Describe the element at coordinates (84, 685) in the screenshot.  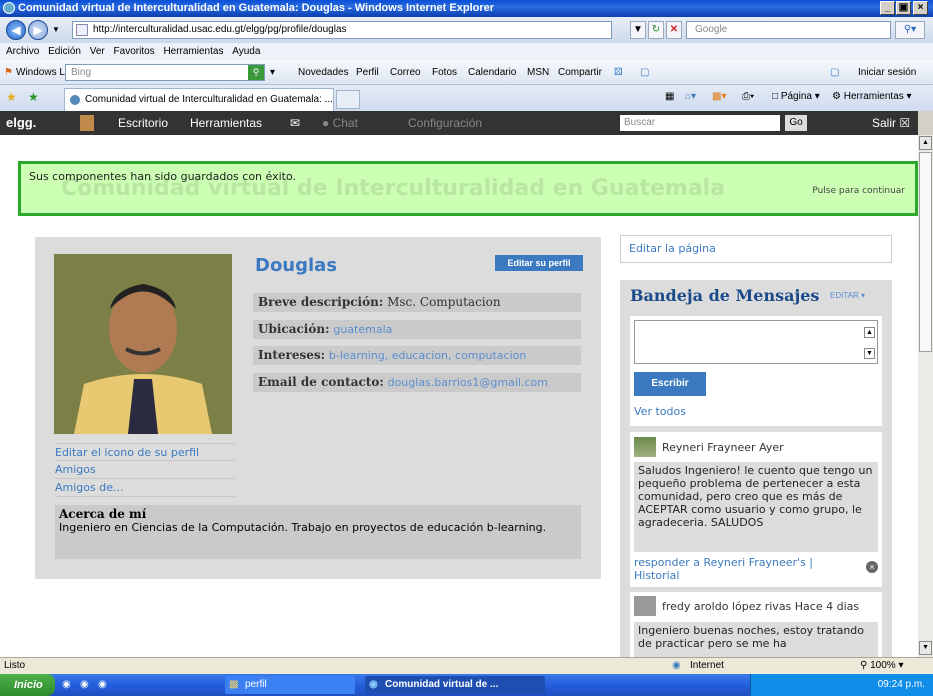
I see `quicklaunch-media-icon: ◉` at that location.